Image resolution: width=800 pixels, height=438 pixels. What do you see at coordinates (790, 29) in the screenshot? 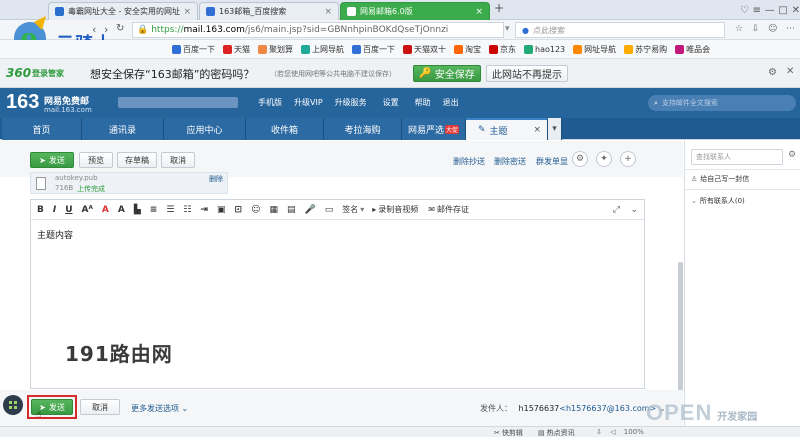
I see `more-icon: ⋯` at bounding box center [790, 29].